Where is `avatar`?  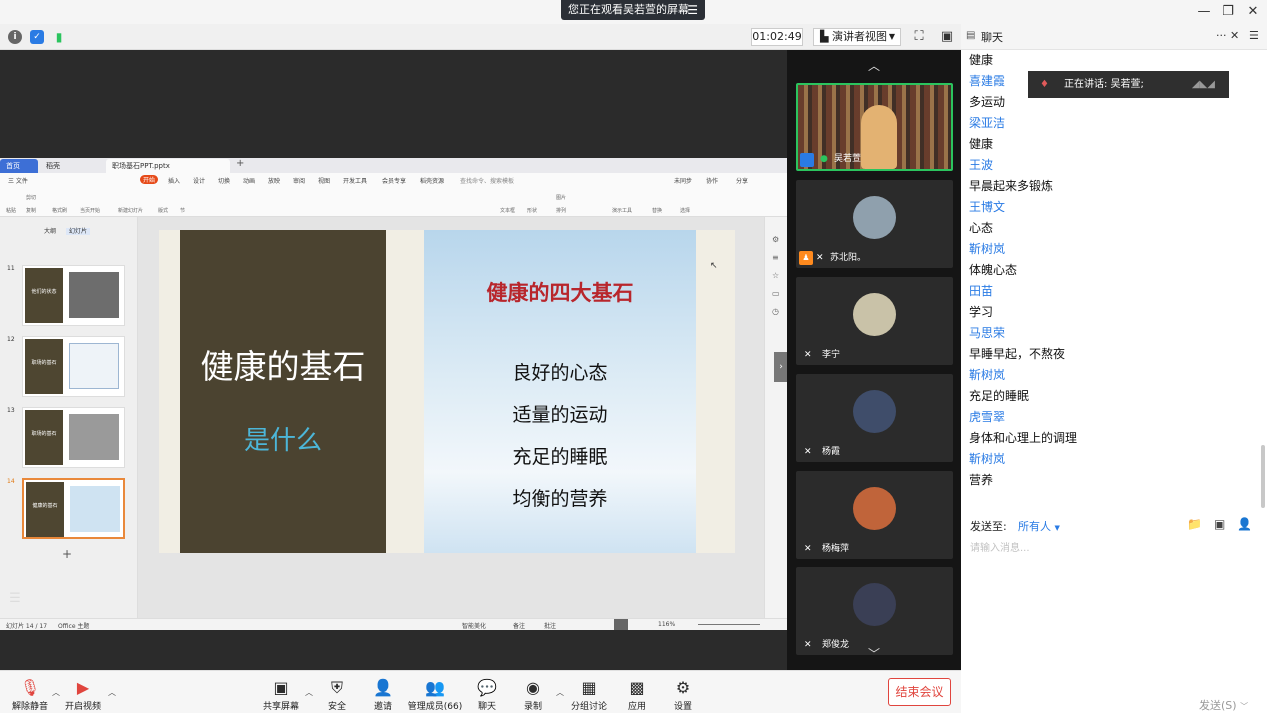 avatar is located at coordinates (874, 411).